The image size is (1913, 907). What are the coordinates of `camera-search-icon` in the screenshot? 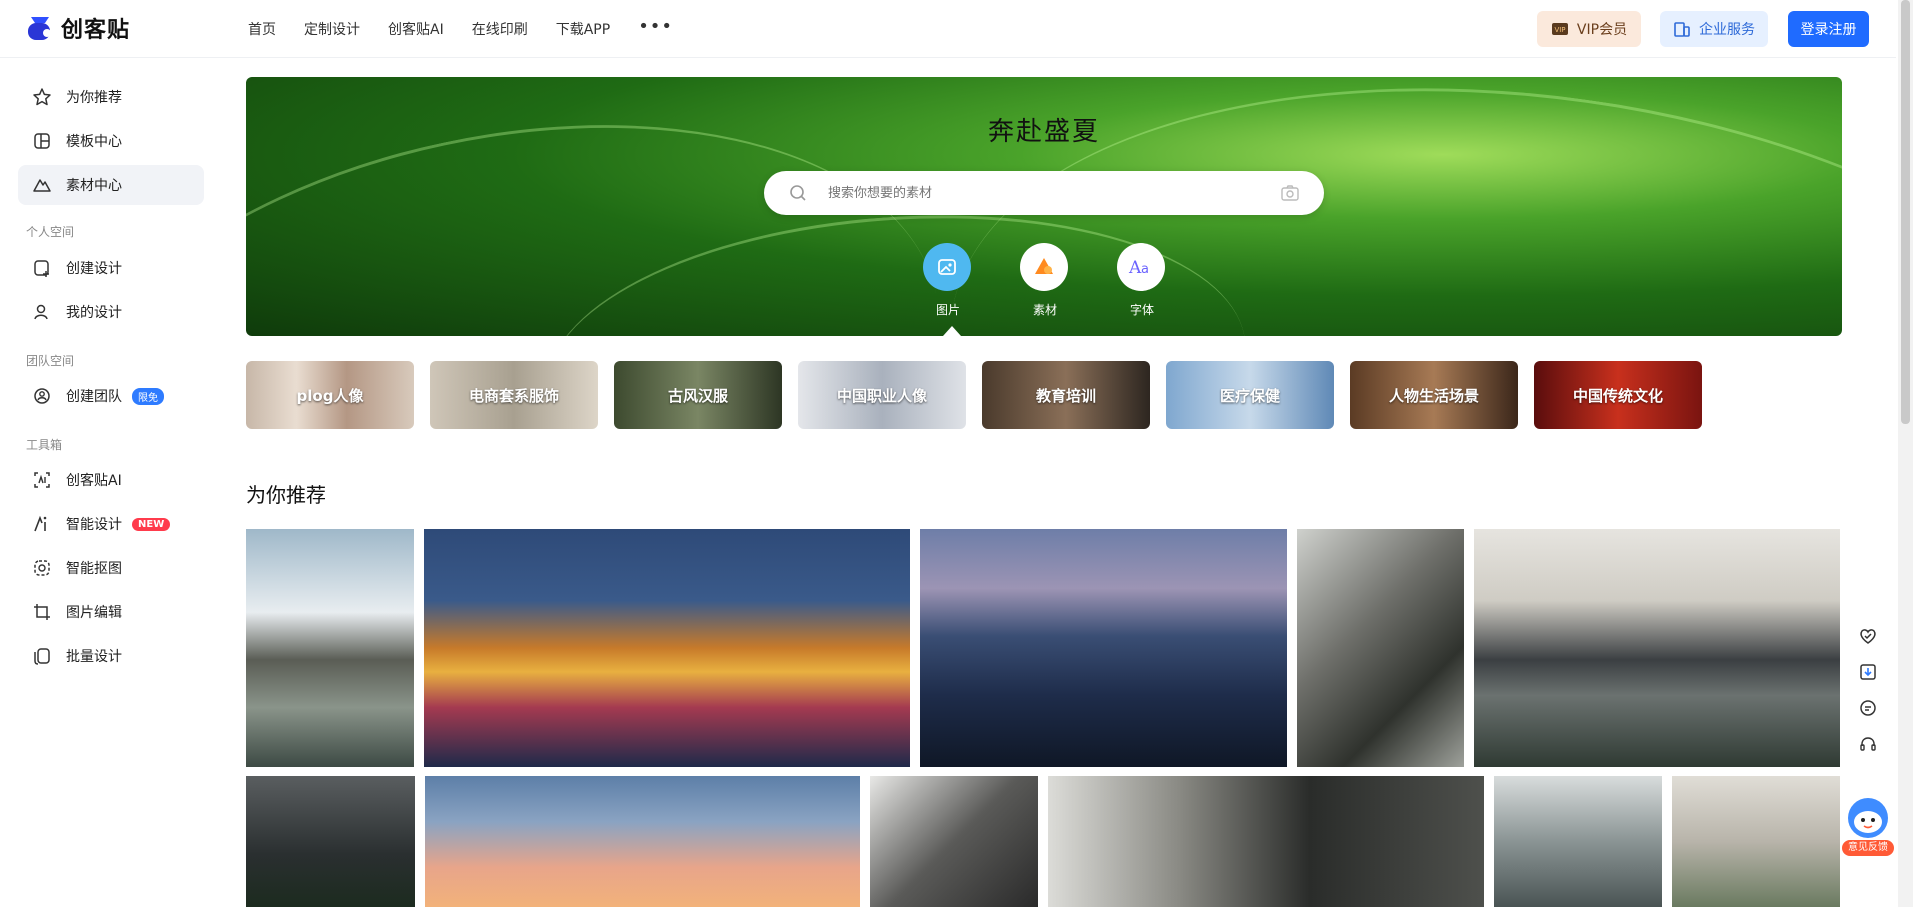 It's located at (1290, 193).